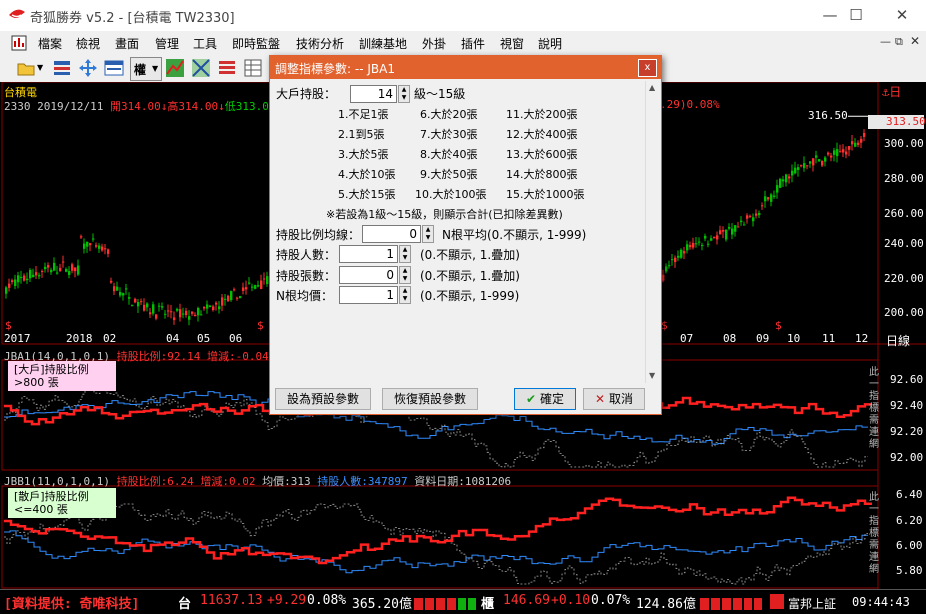  What do you see at coordinates (127, 43) in the screenshot?
I see `menu-screen: 畫面` at bounding box center [127, 43].